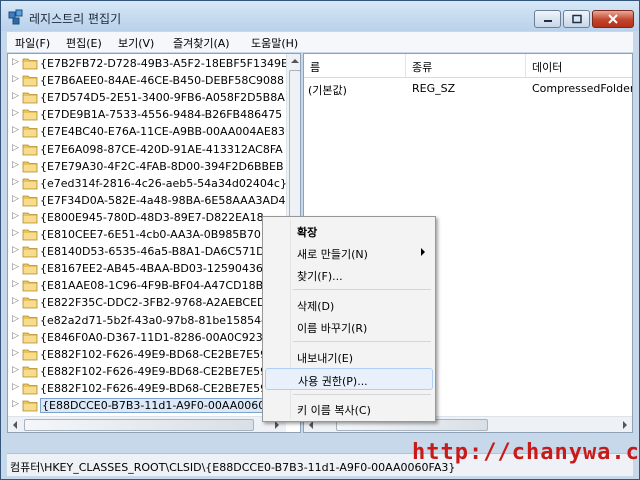 The image size is (640, 480). What do you see at coordinates (151, 268) in the screenshot?
I see `tree-item-label: {E8167EE2-AB45-4BAA-BD03-12590436` at bounding box center [151, 268].